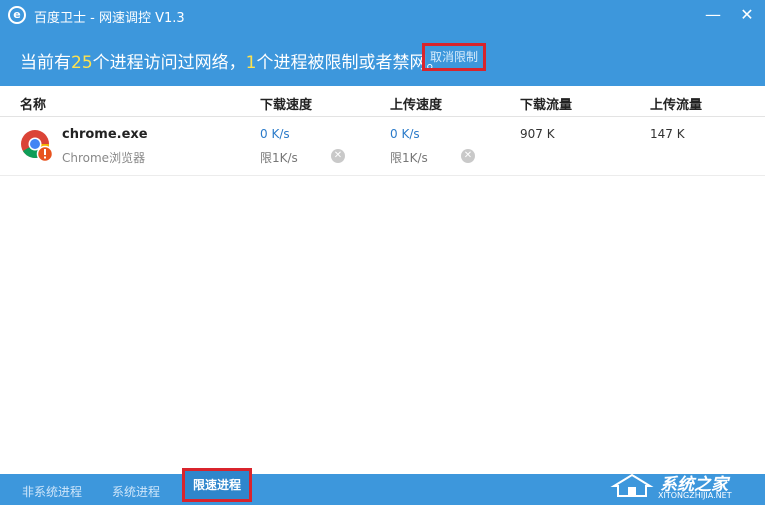  Describe the element at coordinates (275, 134) in the screenshot. I see `download-speed: 0 K/s` at that location.